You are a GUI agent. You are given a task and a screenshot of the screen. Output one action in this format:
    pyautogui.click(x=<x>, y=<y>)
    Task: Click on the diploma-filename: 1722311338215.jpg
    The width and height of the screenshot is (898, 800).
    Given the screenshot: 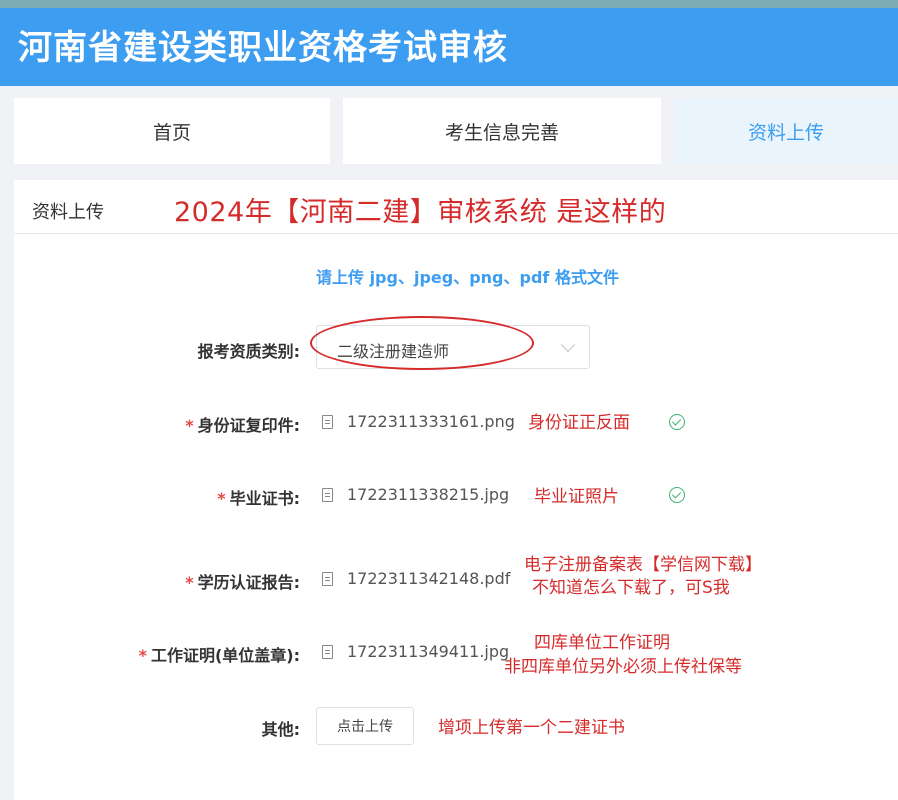 What is the action you would take?
    pyautogui.click(x=428, y=494)
    